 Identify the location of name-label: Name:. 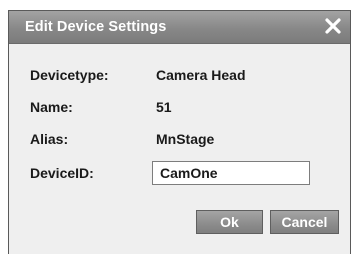
(51, 107).